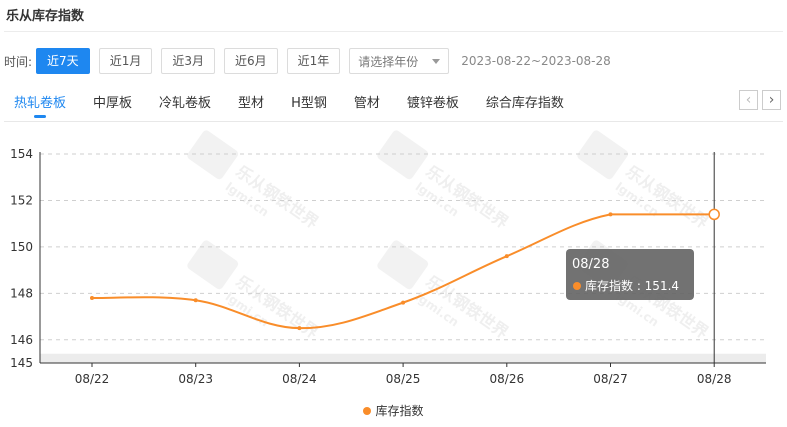  What do you see at coordinates (21, 293) in the screenshot?
I see `y-tick-label: 148` at bounding box center [21, 293].